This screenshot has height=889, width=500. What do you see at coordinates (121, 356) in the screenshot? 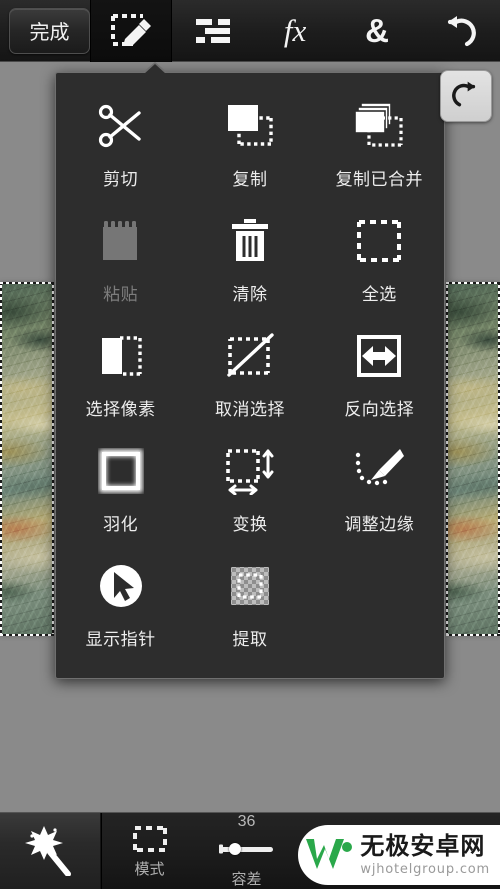
I see `select-pixels-icon` at bounding box center [121, 356].